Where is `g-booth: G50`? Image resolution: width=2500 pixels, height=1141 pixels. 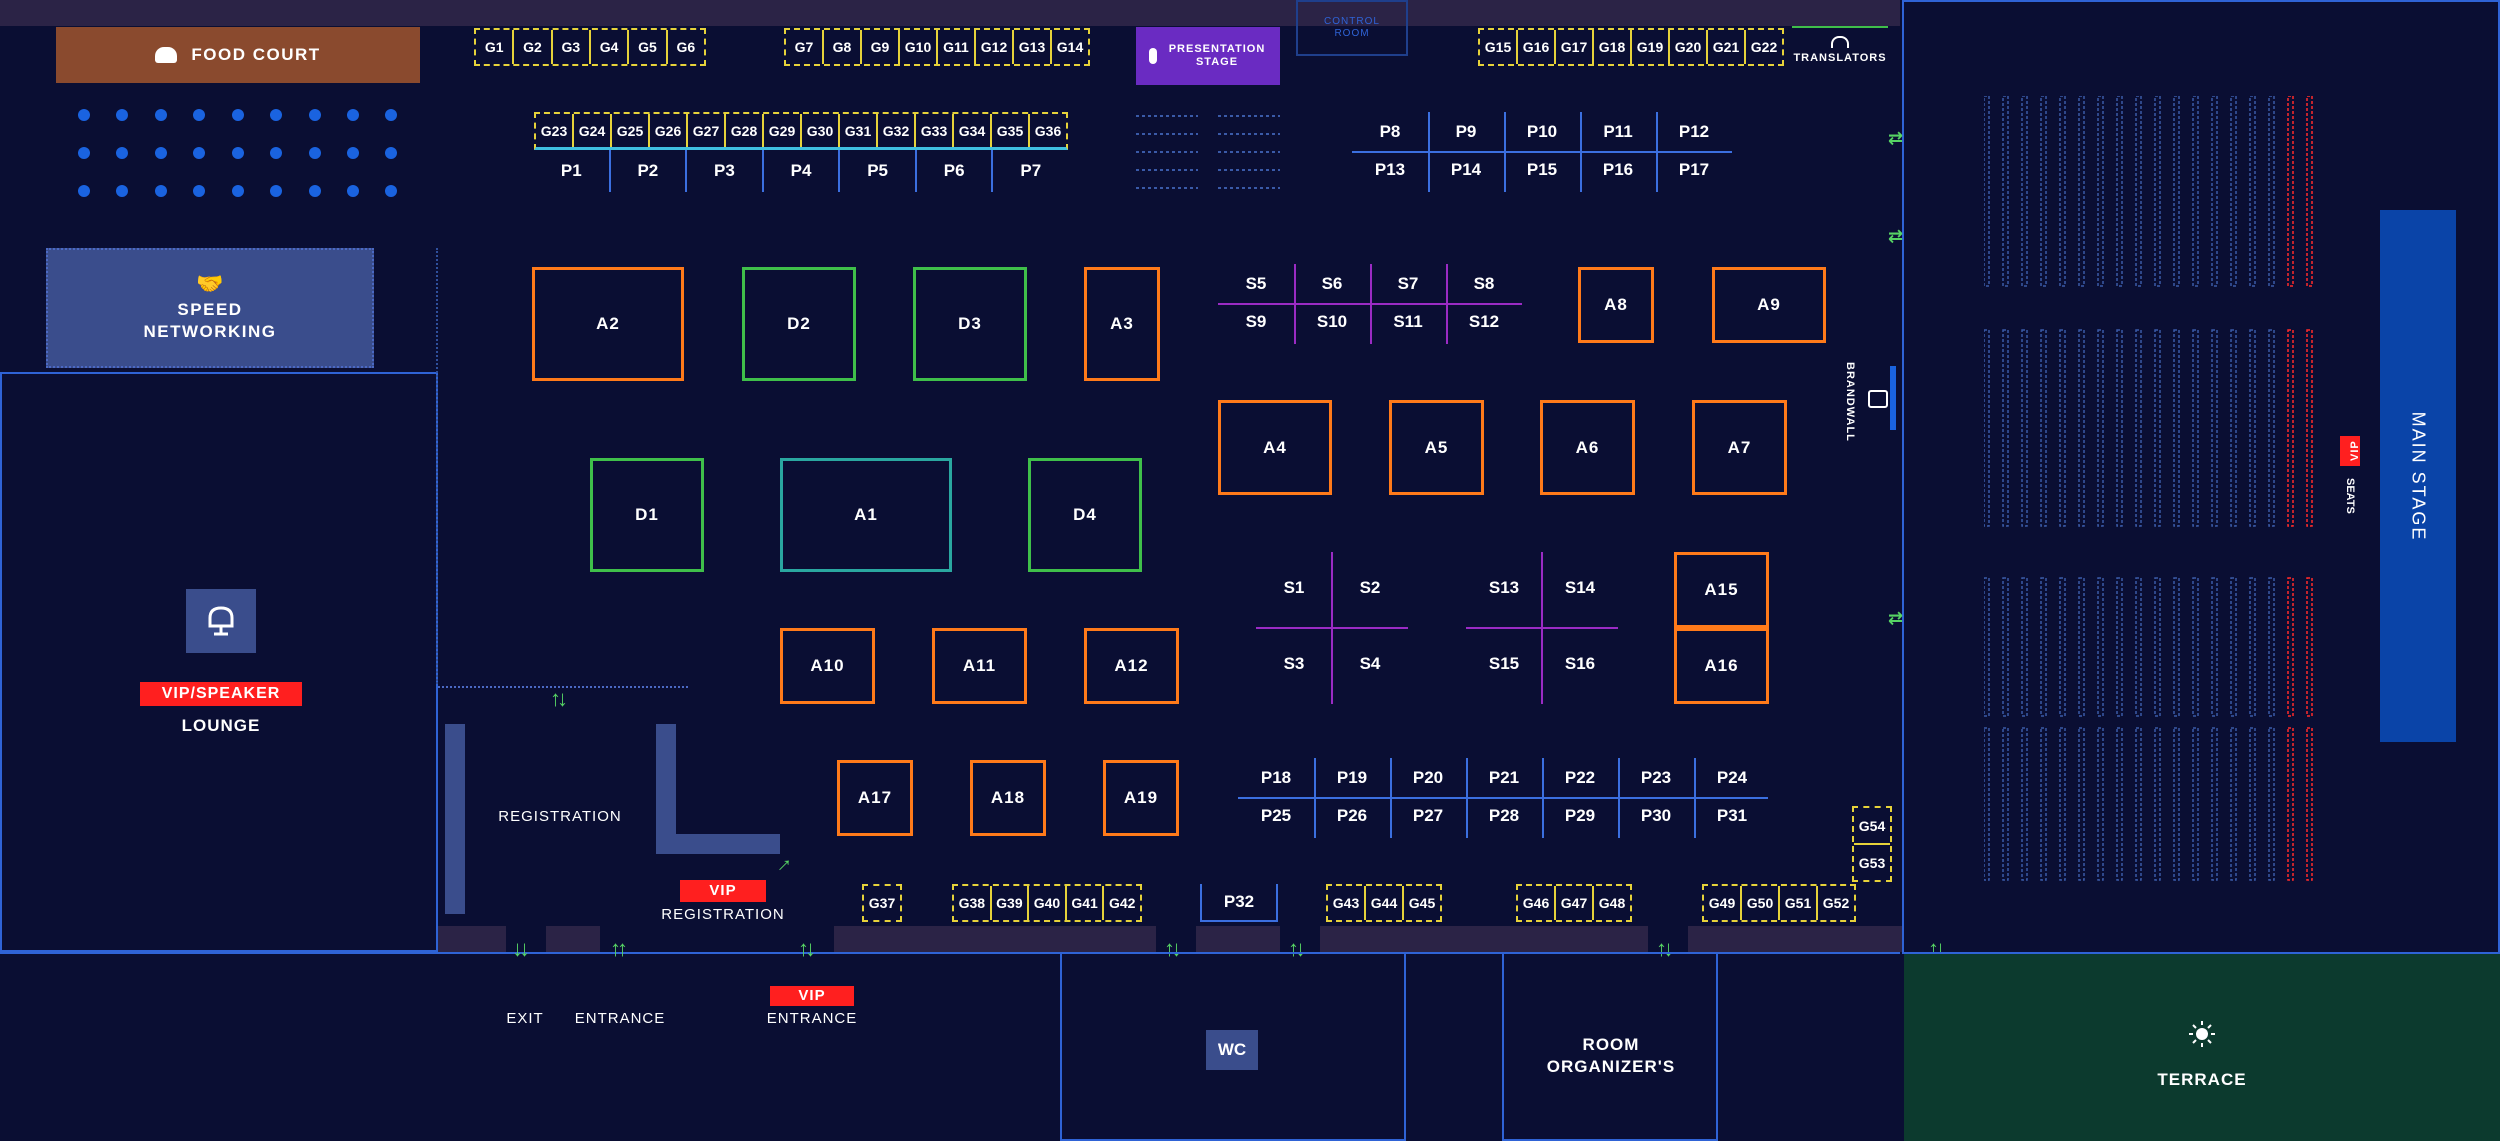 g-booth: G50 is located at coordinates (1759, 903).